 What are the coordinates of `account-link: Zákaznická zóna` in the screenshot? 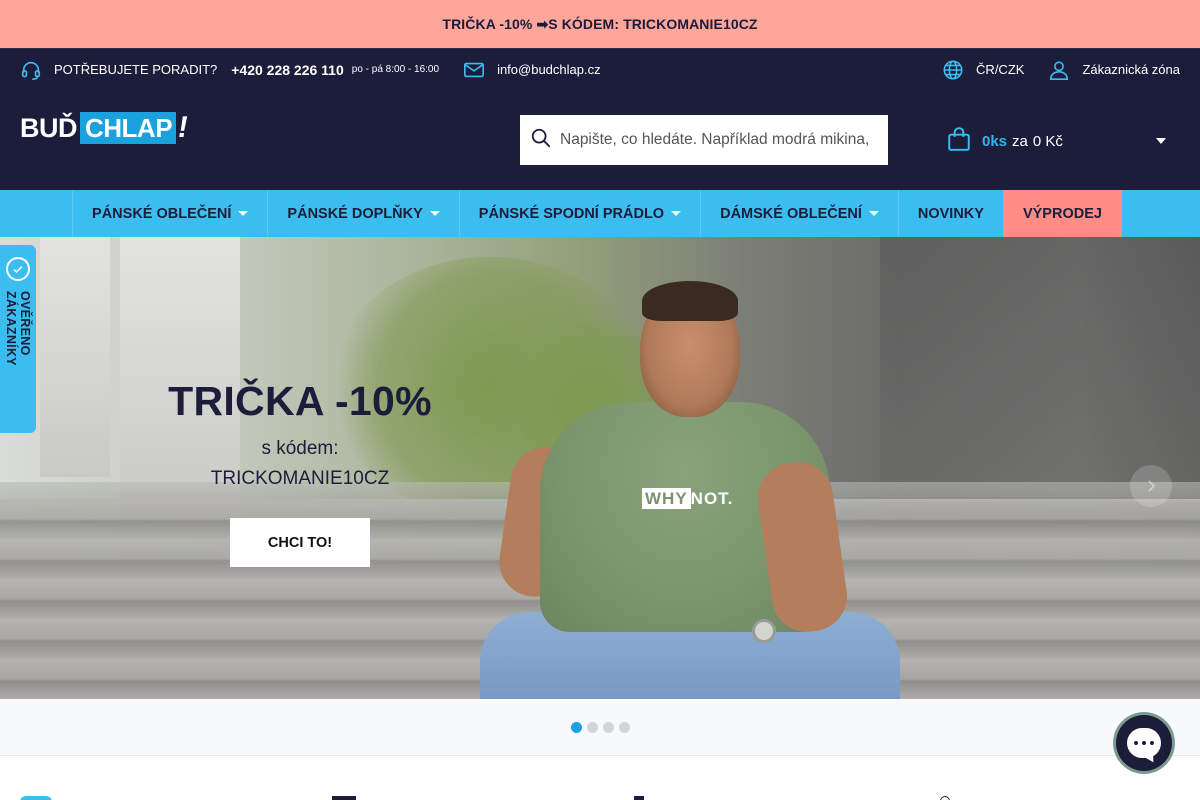 It's located at (1114, 70).